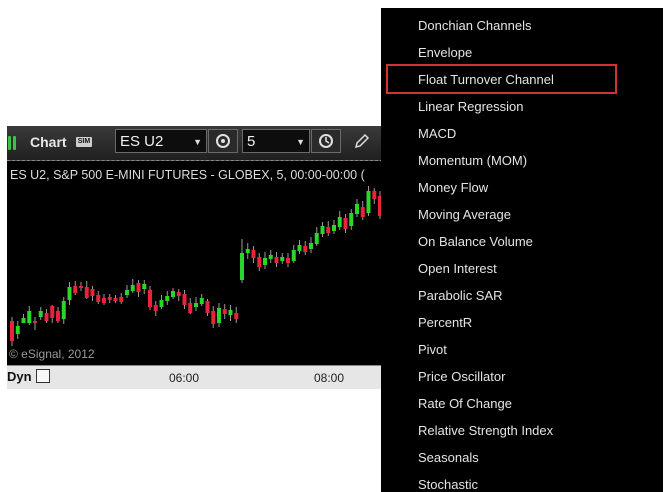 Image resolution: width=667 pixels, height=492 pixels. Describe the element at coordinates (445, 52) in the screenshot. I see `menu-item-envelope: Envelope` at that location.